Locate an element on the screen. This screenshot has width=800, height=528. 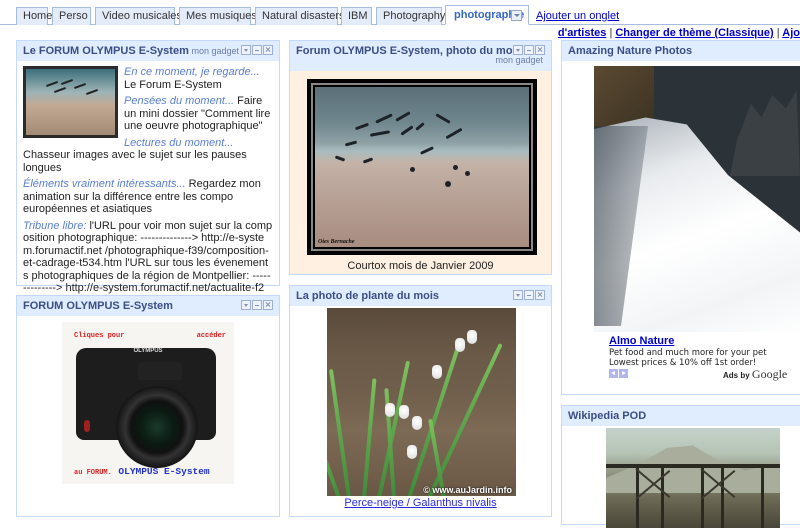
ad-line: Pet food and much more for your pet is located at coordinates (688, 353).